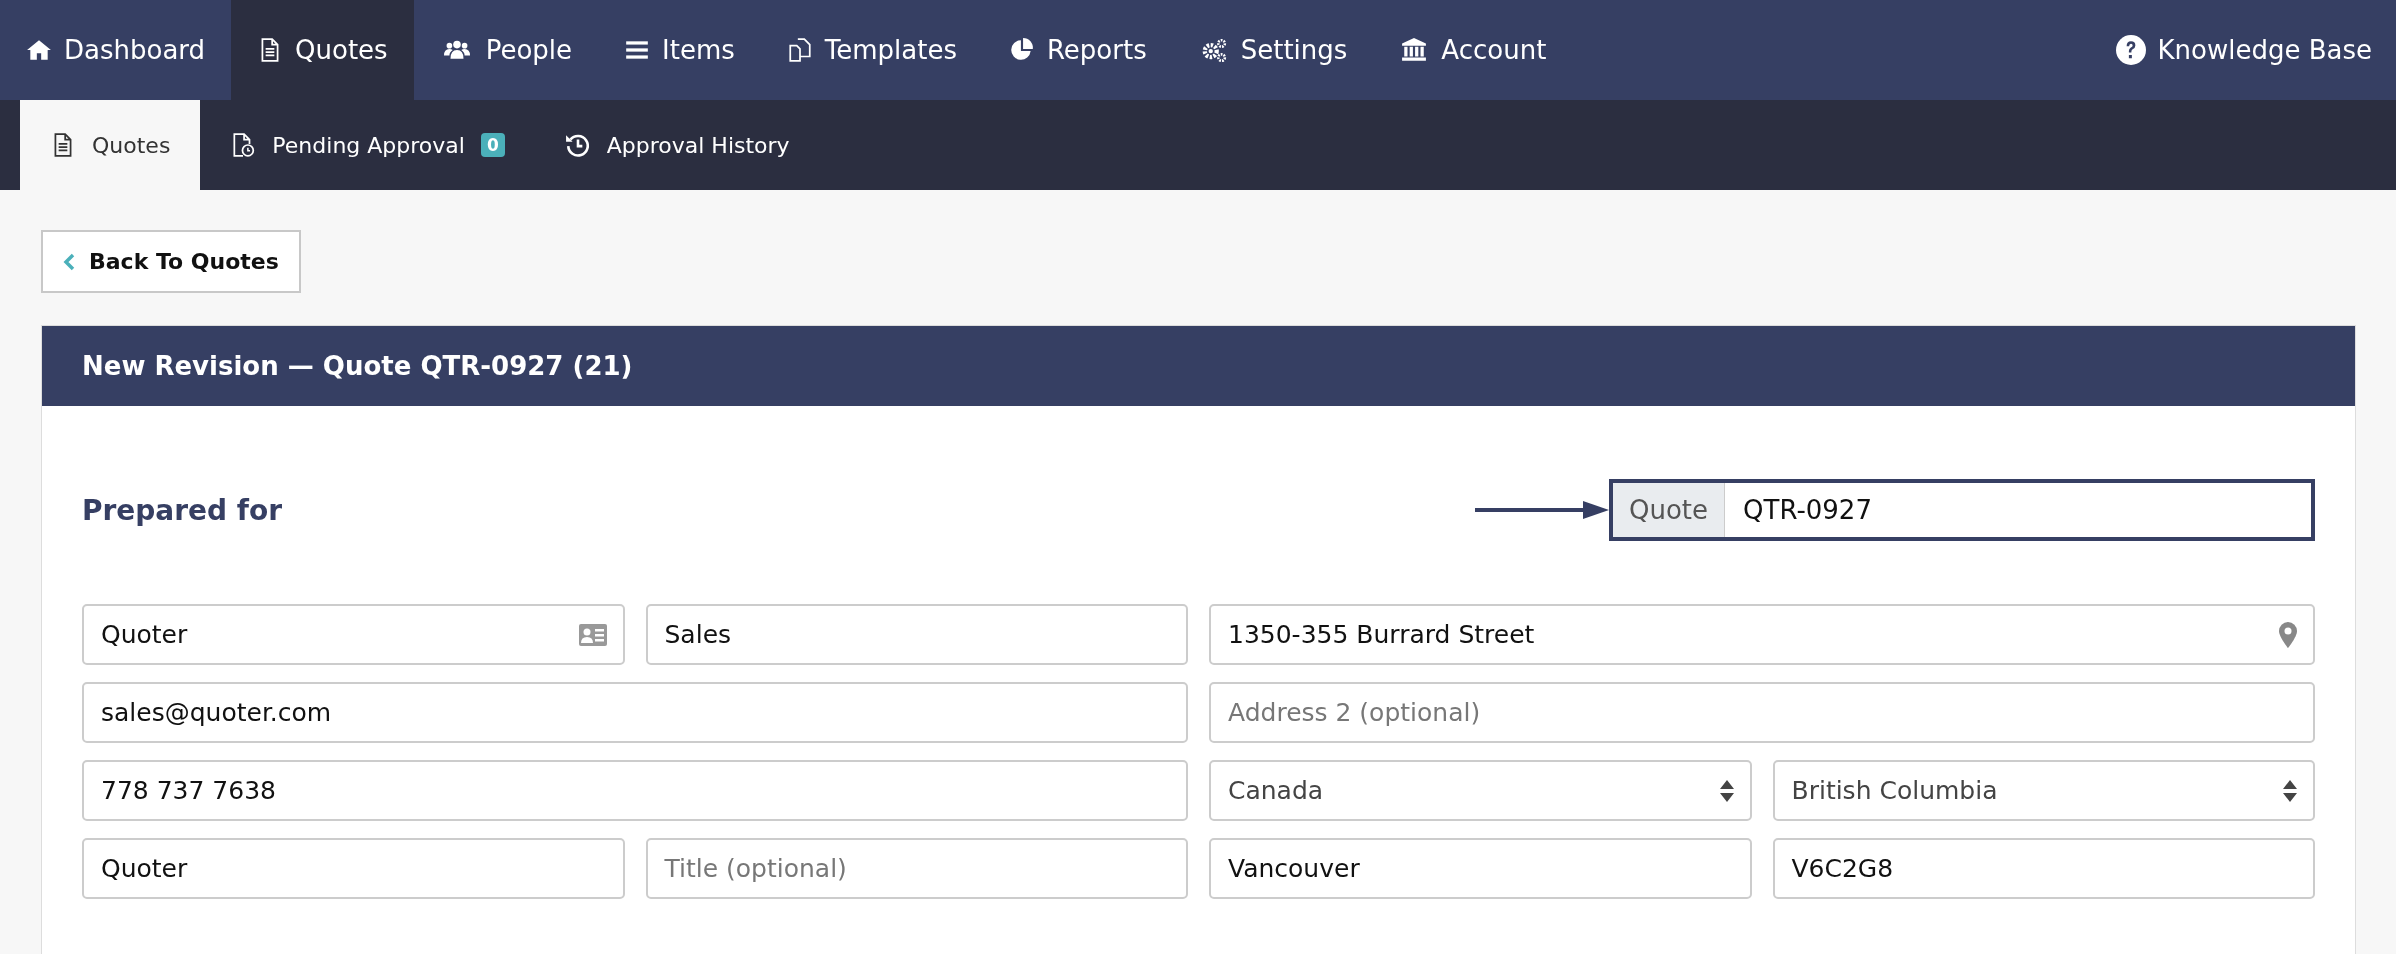 The width and height of the screenshot is (2396, 954). I want to click on input-field: Address 2 (optional), so click(1762, 712).